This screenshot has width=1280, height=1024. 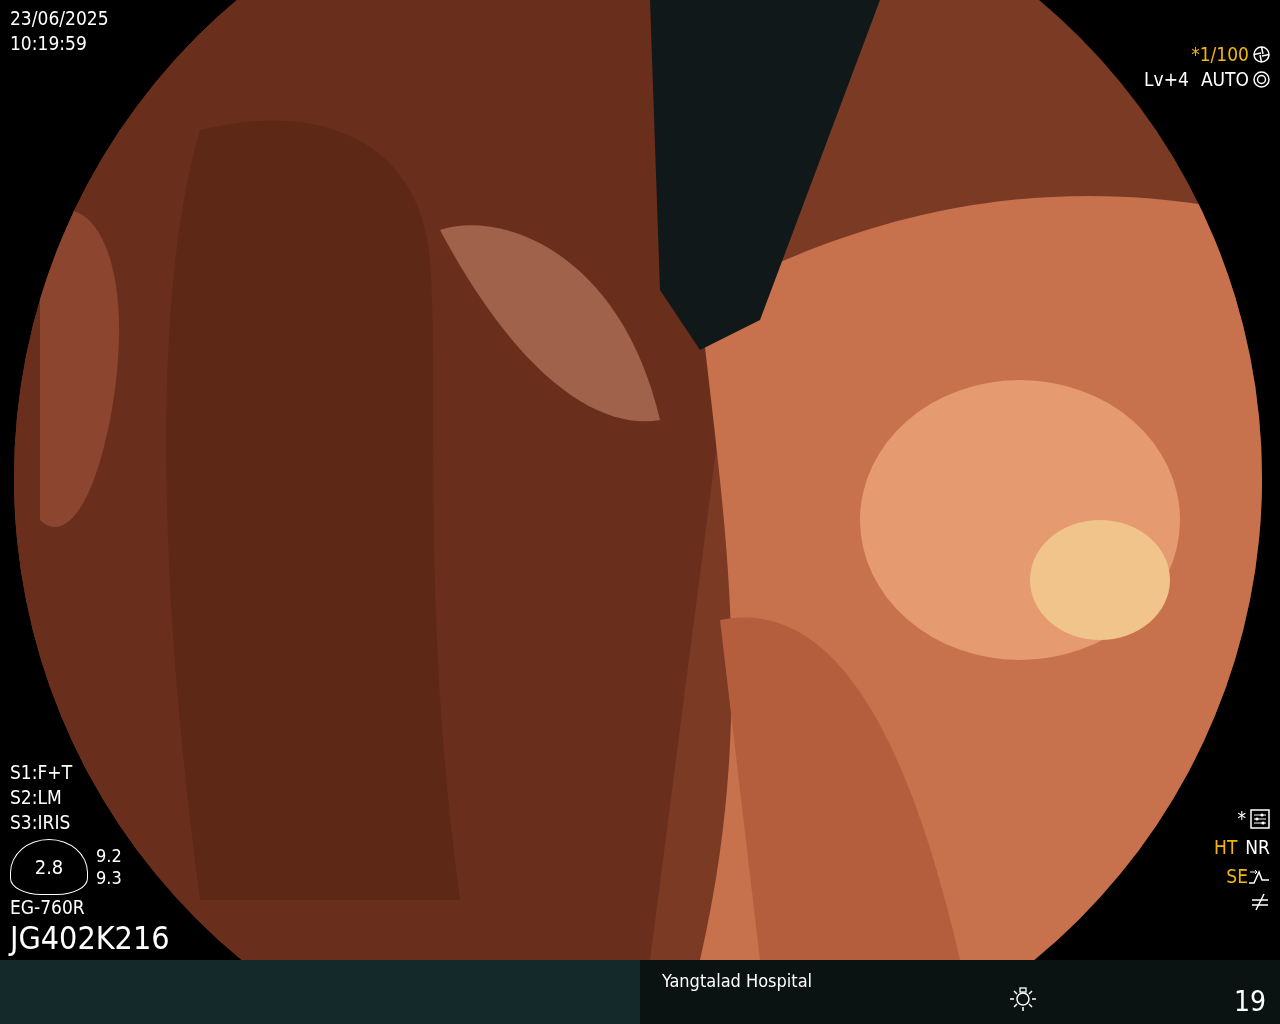 I want to click on time-text: 10:19:59, so click(x=49, y=43).